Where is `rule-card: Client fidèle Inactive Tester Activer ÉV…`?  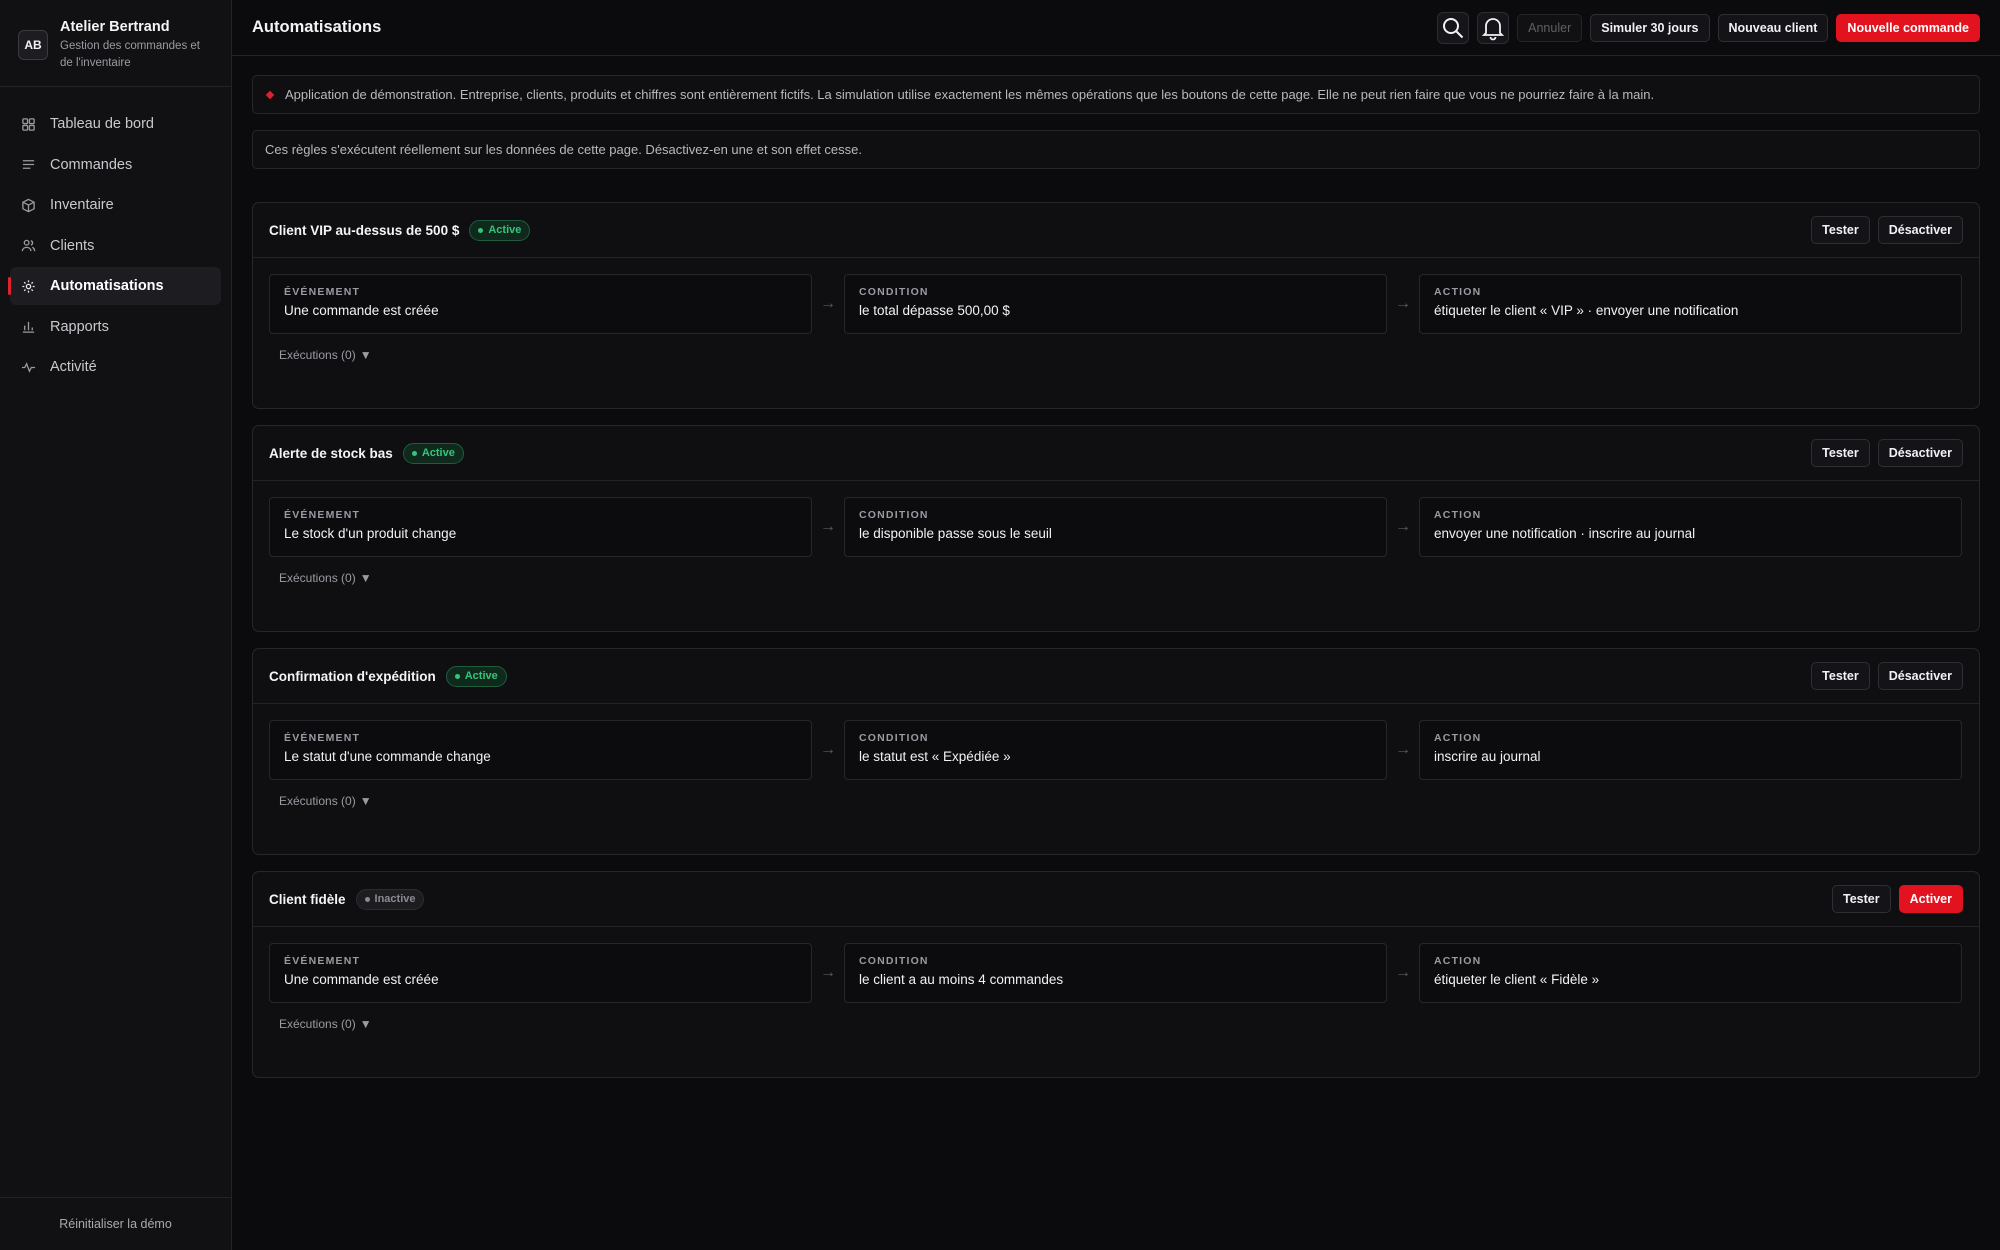
rule-card: Client fidèle Inactive Tester Activer ÉV… is located at coordinates (1116, 974).